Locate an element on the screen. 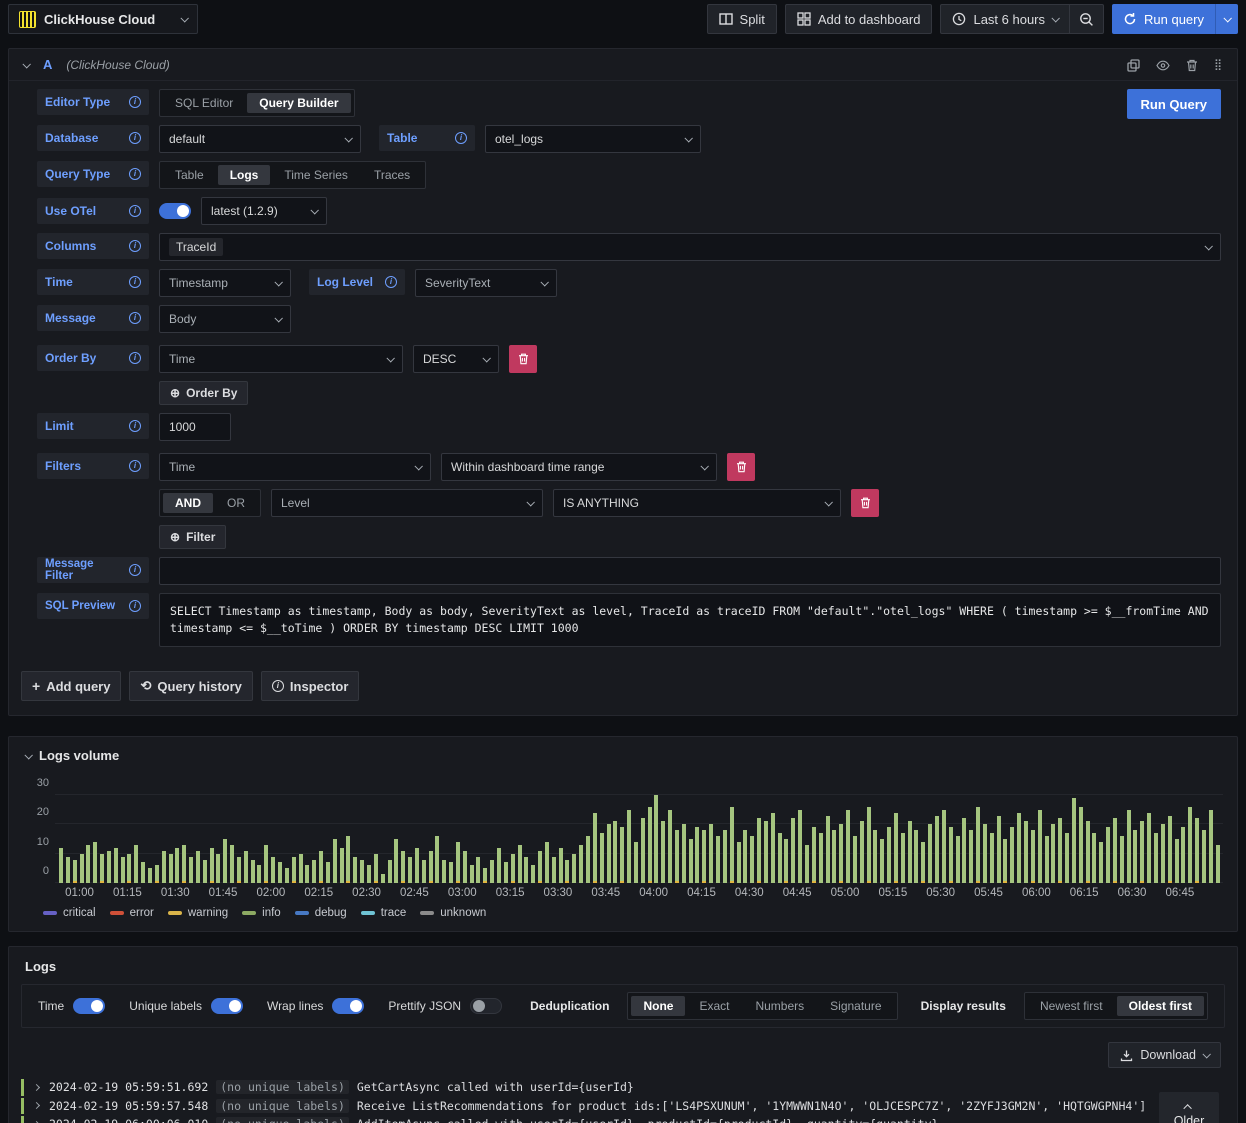  option-oldest-first: Oldest first is located at coordinates (1160, 1006).